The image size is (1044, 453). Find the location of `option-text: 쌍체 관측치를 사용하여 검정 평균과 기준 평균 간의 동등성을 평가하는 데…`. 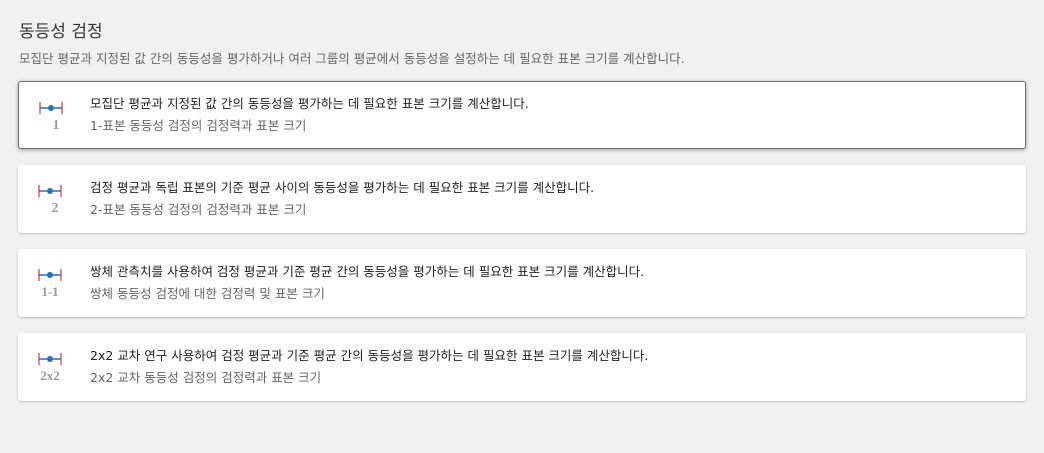

option-text: 쌍체 관측치를 사용하여 검정 평균과 기준 평균 간의 동등성을 평가하는 데… is located at coordinates (553, 283).